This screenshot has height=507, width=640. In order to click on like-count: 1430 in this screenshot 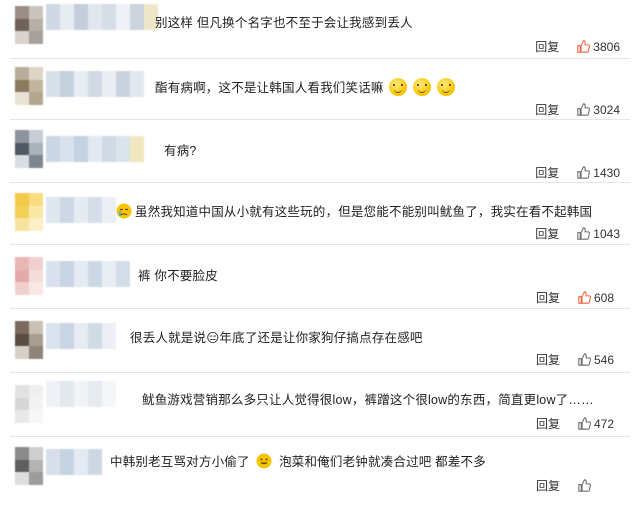, I will do `click(606, 172)`.